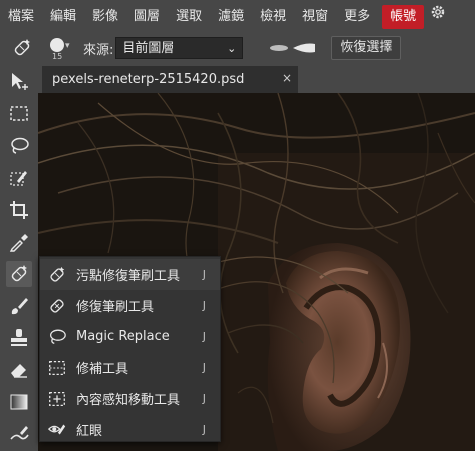 This screenshot has width=475, height=451. Describe the element at coordinates (232, 48) in the screenshot. I see `chevron-down-icon: ⌄` at that location.